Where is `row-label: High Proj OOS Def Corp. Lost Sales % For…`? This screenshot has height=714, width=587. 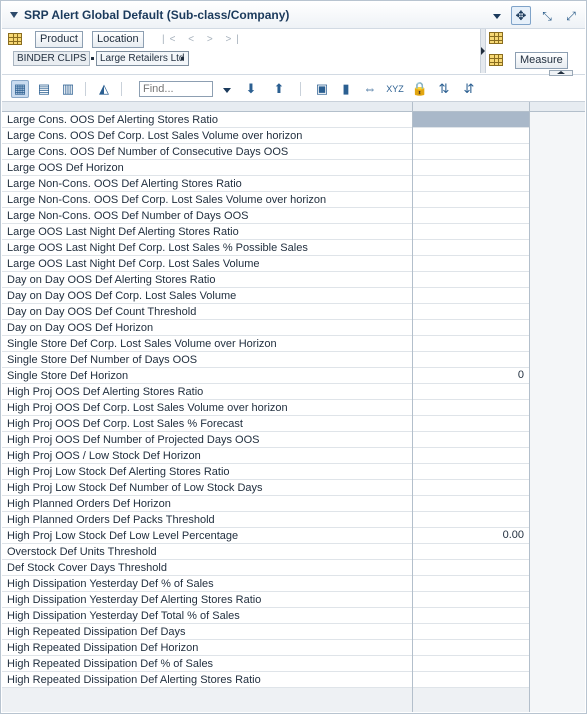 row-label: High Proj OOS Def Corp. Lost Sales % For… is located at coordinates (125, 424).